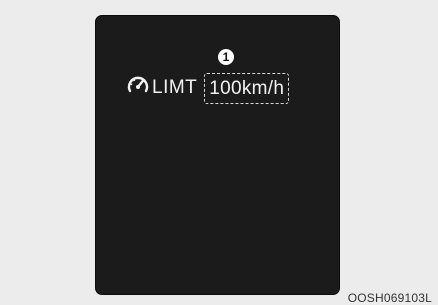  What do you see at coordinates (247, 88) in the screenshot?
I see `limit-value: 100km/h` at bounding box center [247, 88].